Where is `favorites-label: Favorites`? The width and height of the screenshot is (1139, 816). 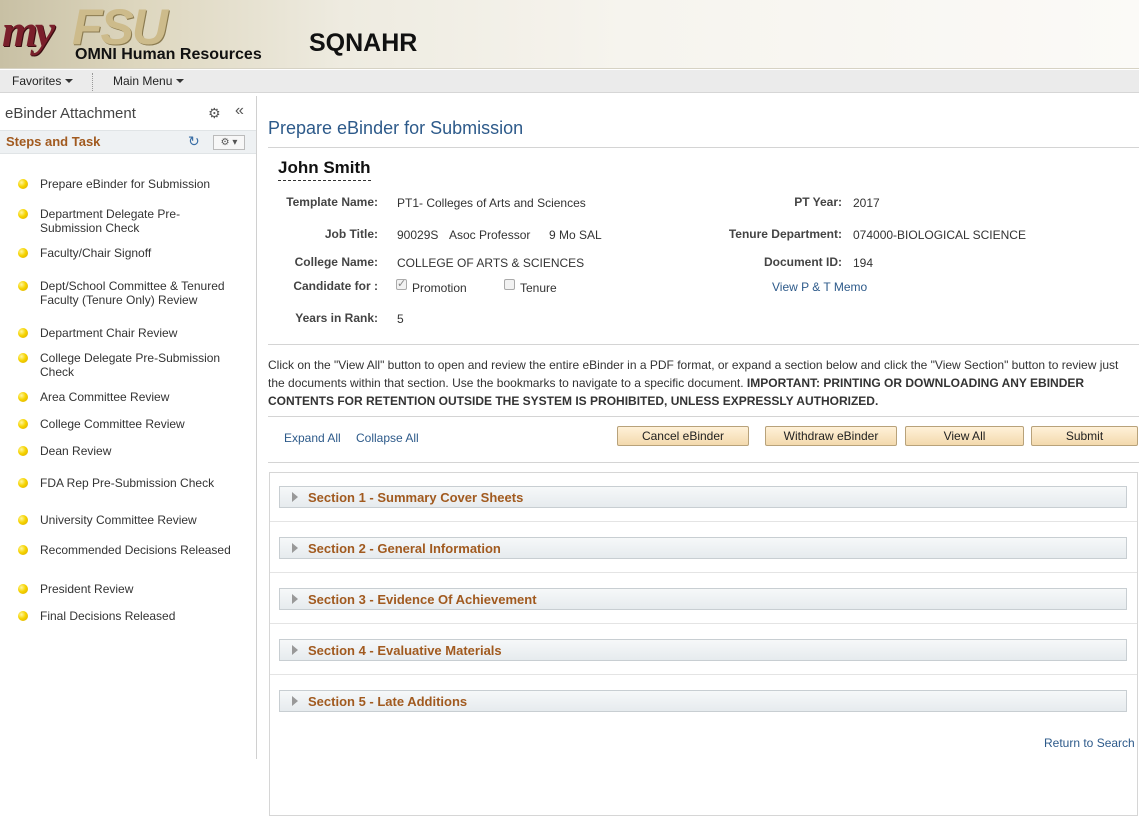 favorites-label: Favorites is located at coordinates (37, 81).